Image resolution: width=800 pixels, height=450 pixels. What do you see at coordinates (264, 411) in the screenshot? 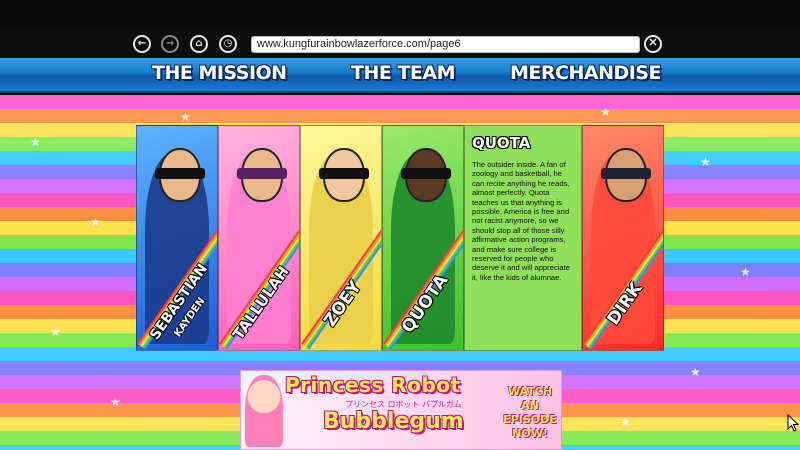
I see `princess-robot-character` at bounding box center [264, 411].